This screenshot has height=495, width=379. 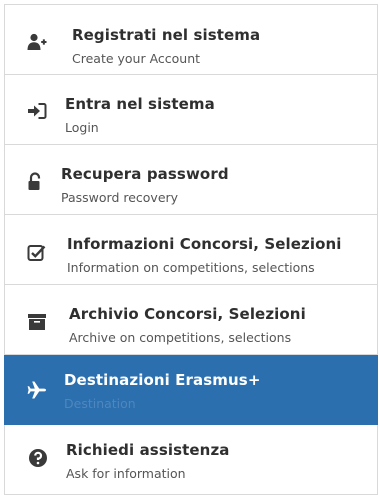 What do you see at coordinates (191, 390) in the screenshot?
I see `menu-item-erasmus-destinations: Destinazioni Erasmus+ Destination` at bounding box center [191, 390].